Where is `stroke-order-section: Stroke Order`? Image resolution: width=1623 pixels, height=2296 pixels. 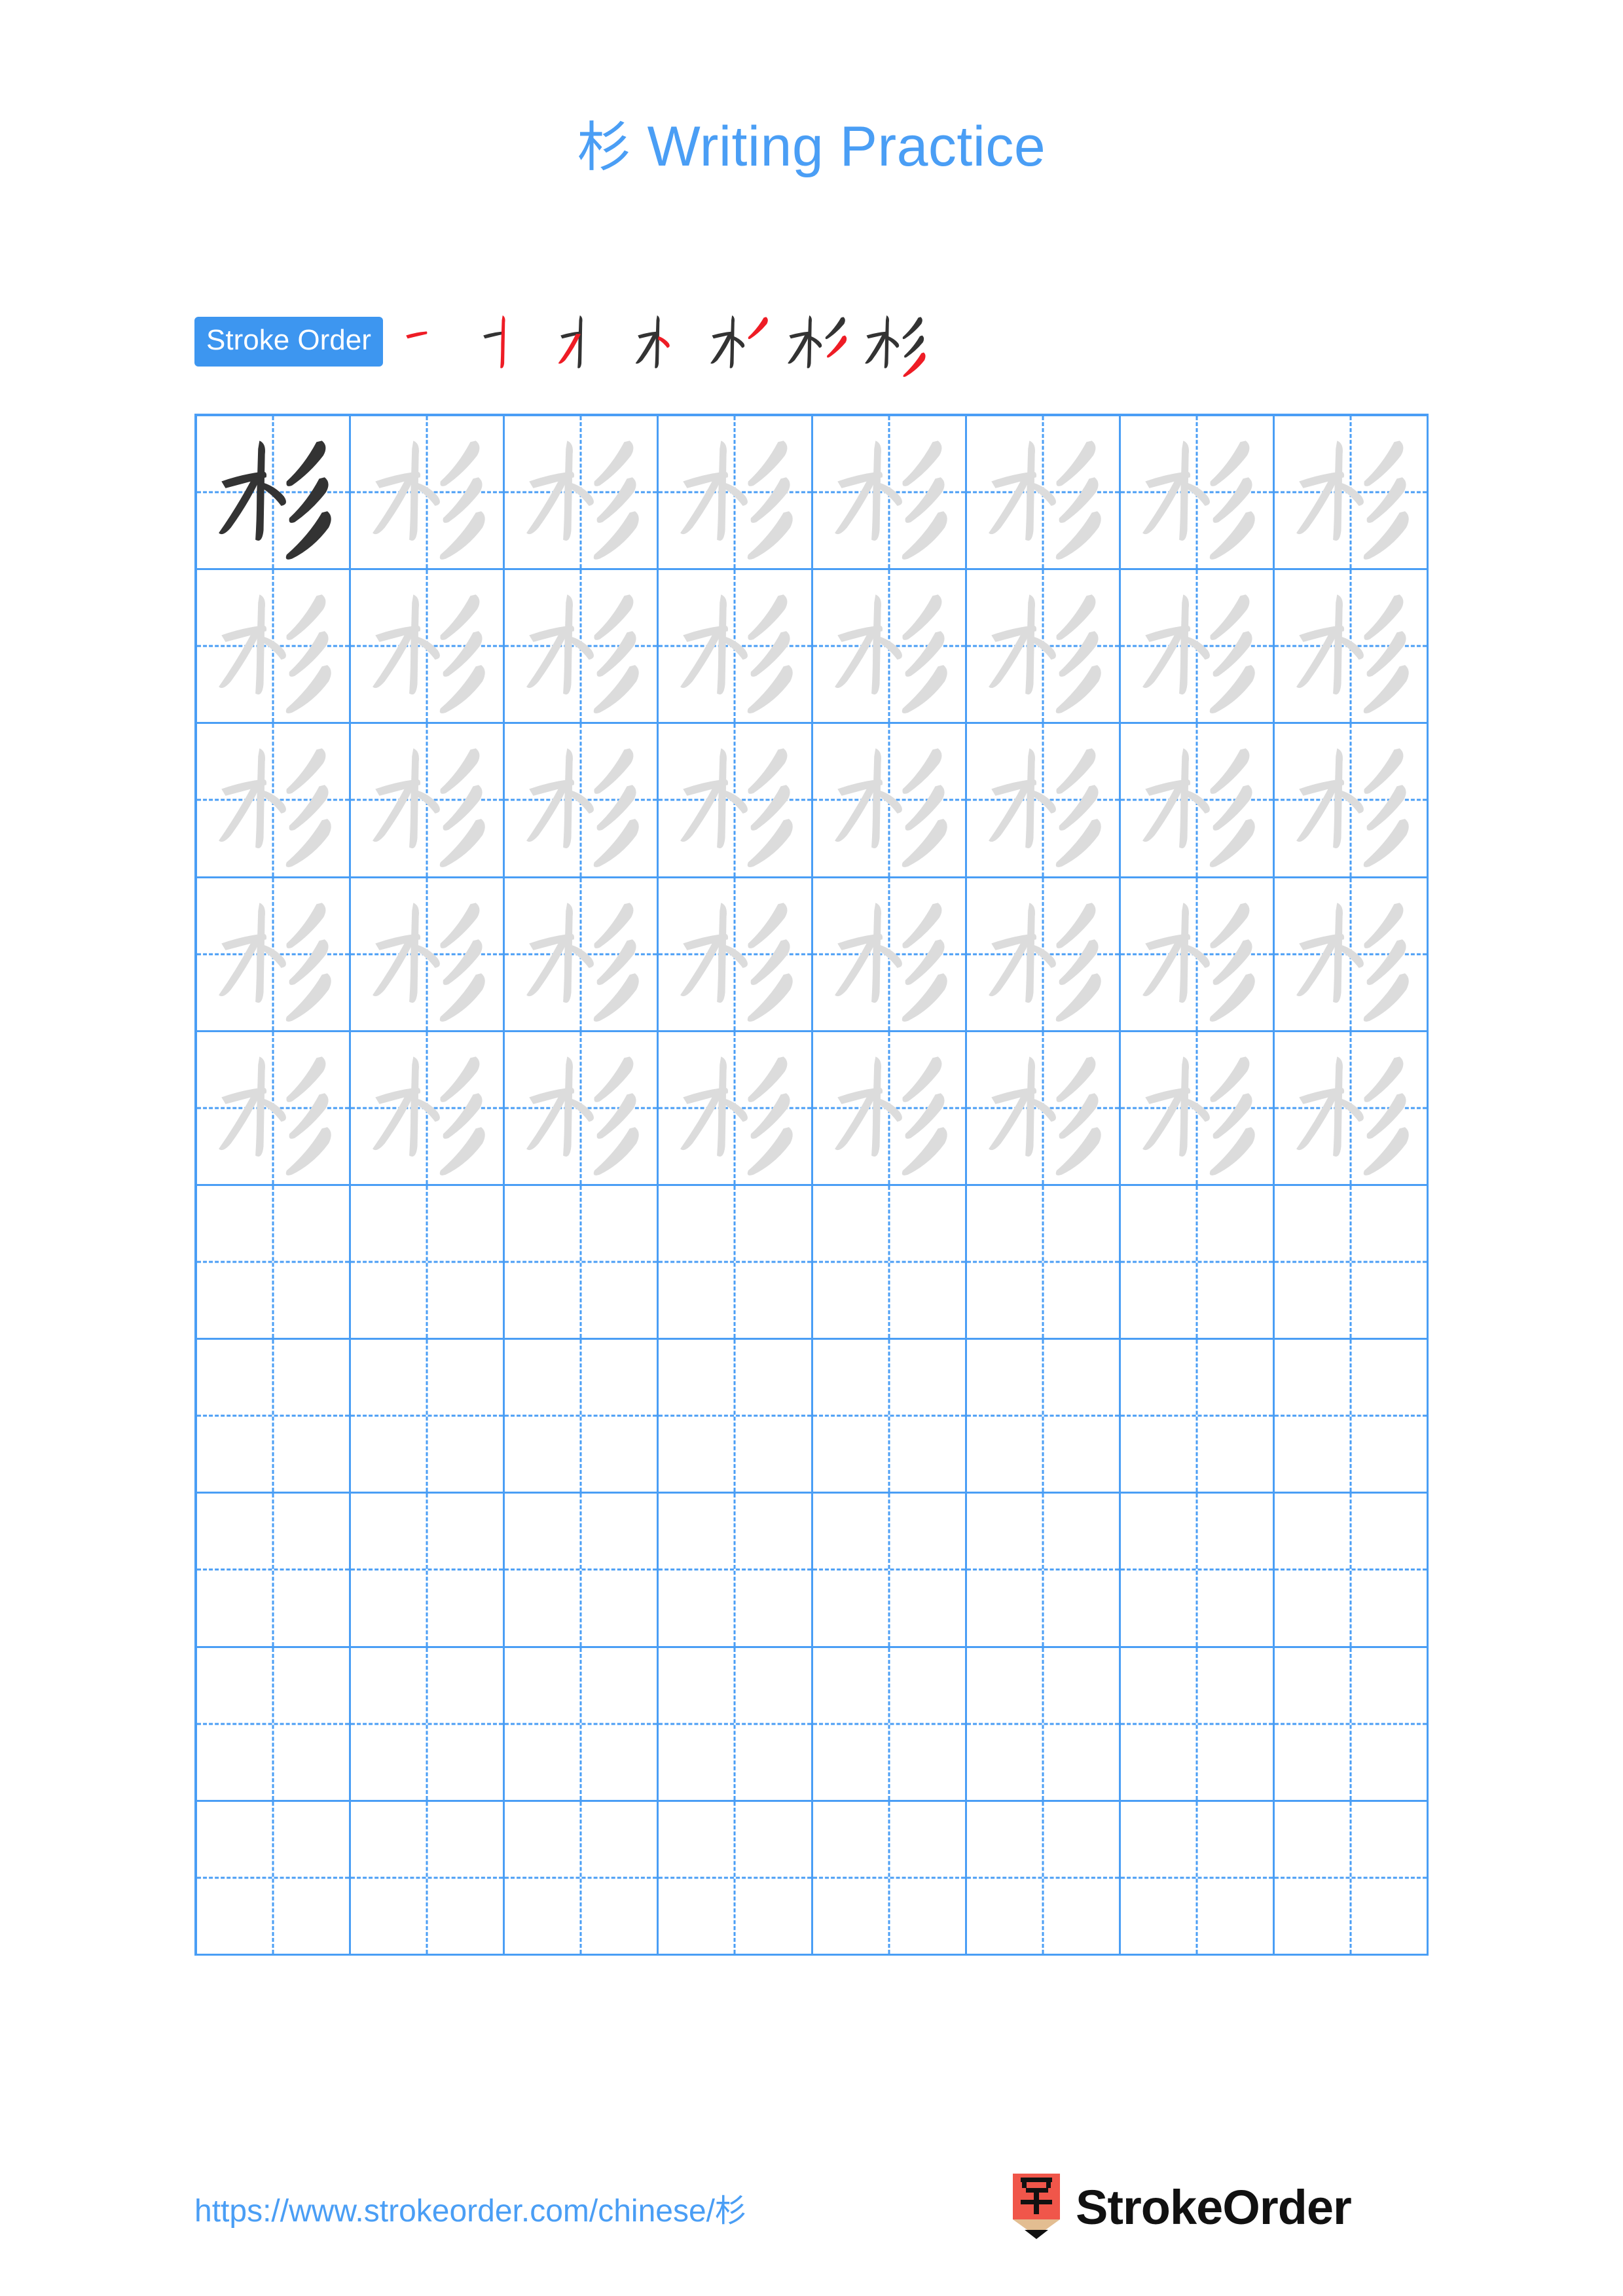
stroke-order-section: Stroke Order is located at coordinates (563, 341).